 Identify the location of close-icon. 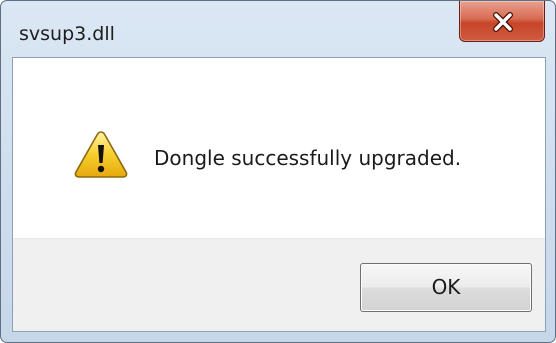
(503, 22).